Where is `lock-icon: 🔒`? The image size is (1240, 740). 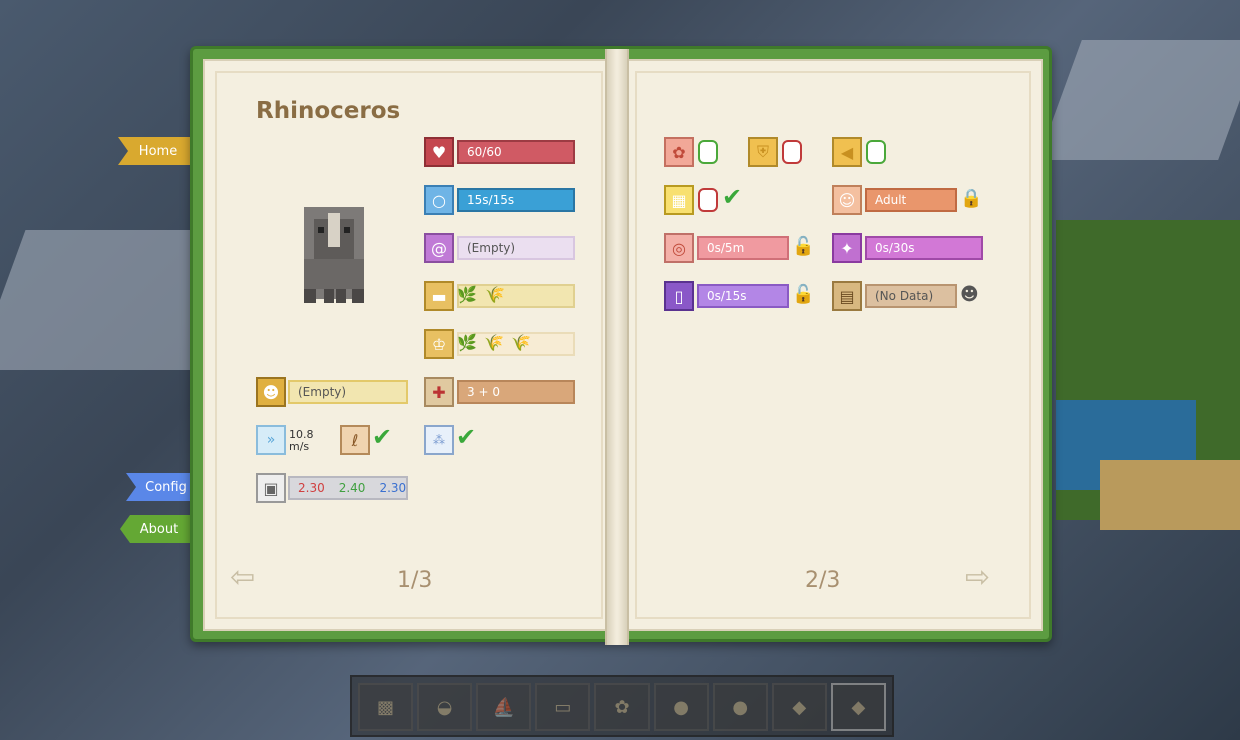 lock-icon: 🔒 is located at coordinates (971, 198).